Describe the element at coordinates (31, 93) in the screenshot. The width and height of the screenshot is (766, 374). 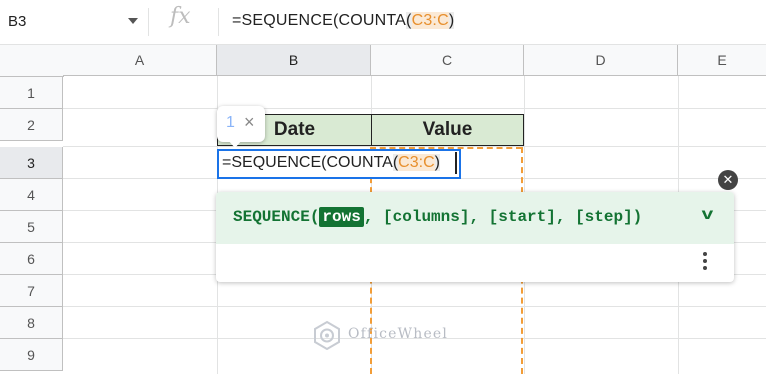
I see `row-header-1: 1` at that location.